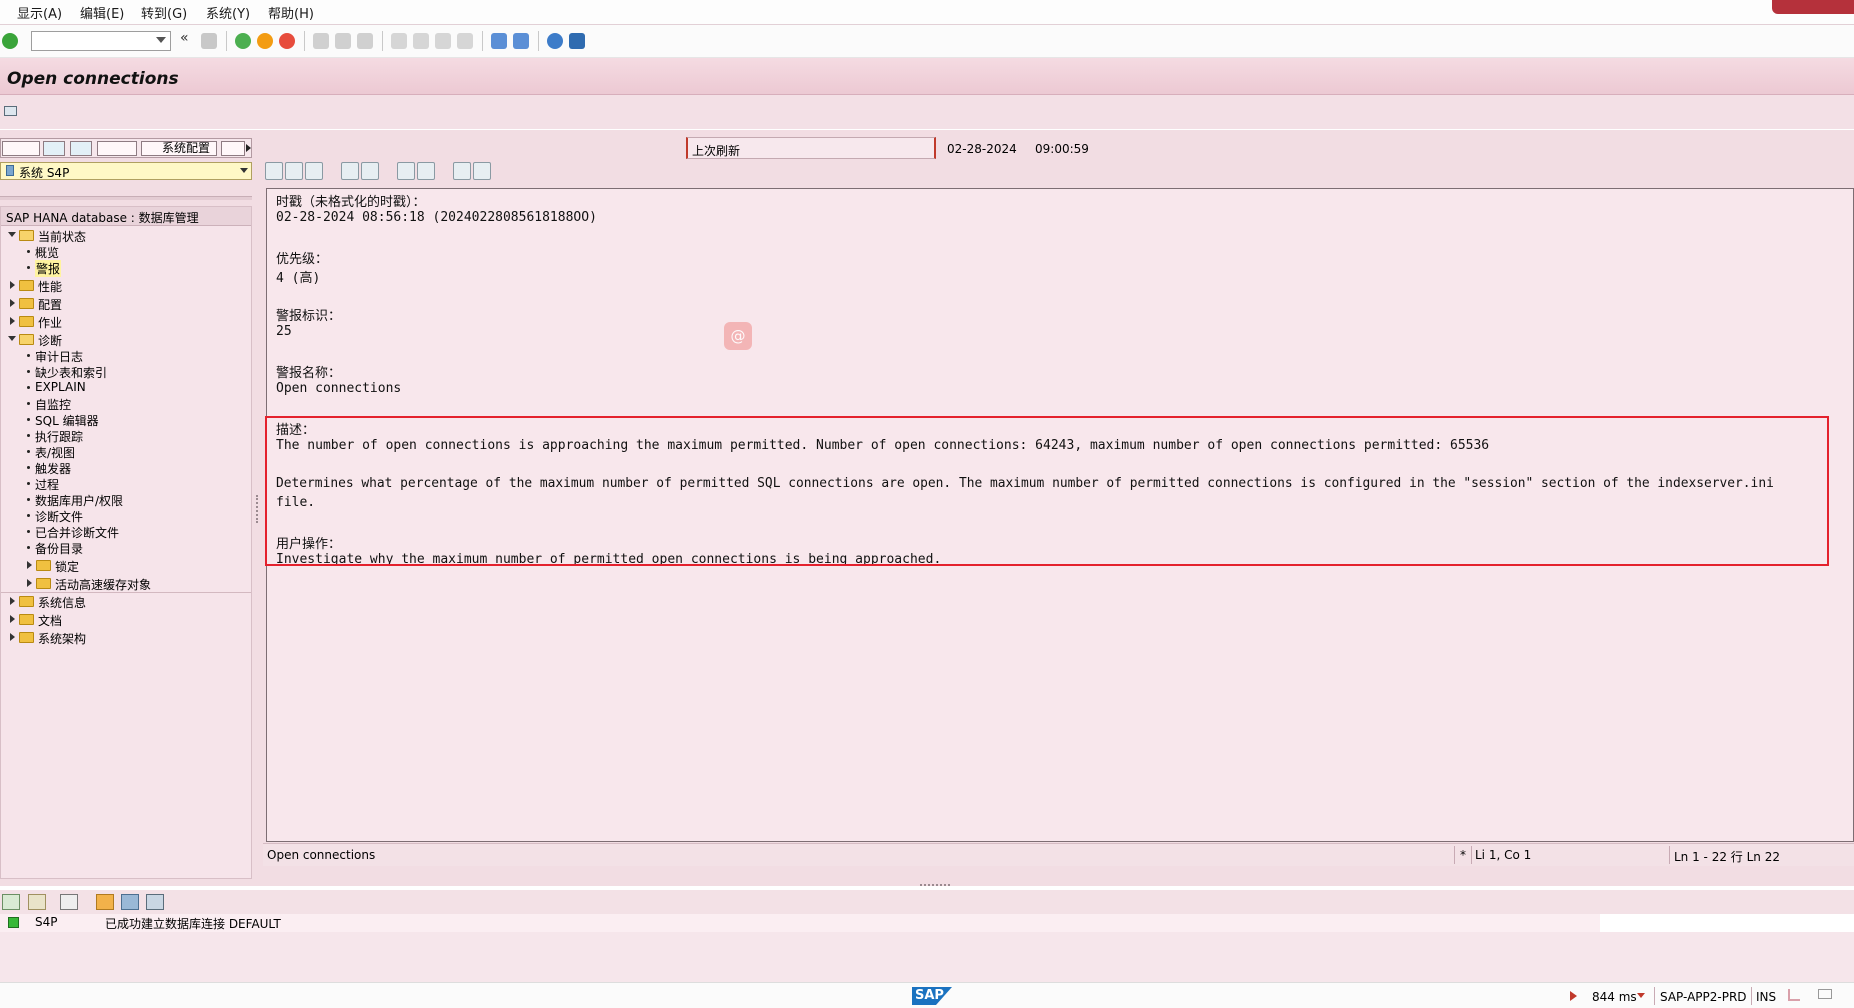 The image size is (1854, 1008). I want to click on tree-node-alerts: 警报, so click(48, 268).